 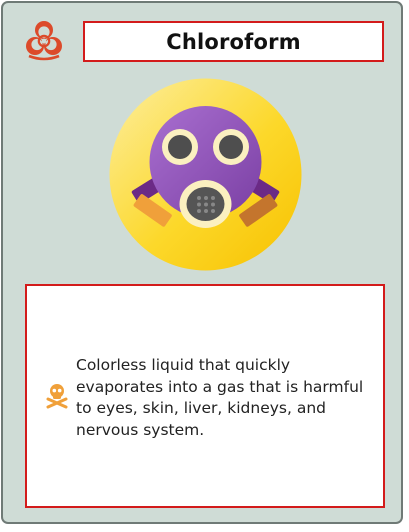 I want to click on card-title: Chloroform, so click(x=233, y=41).